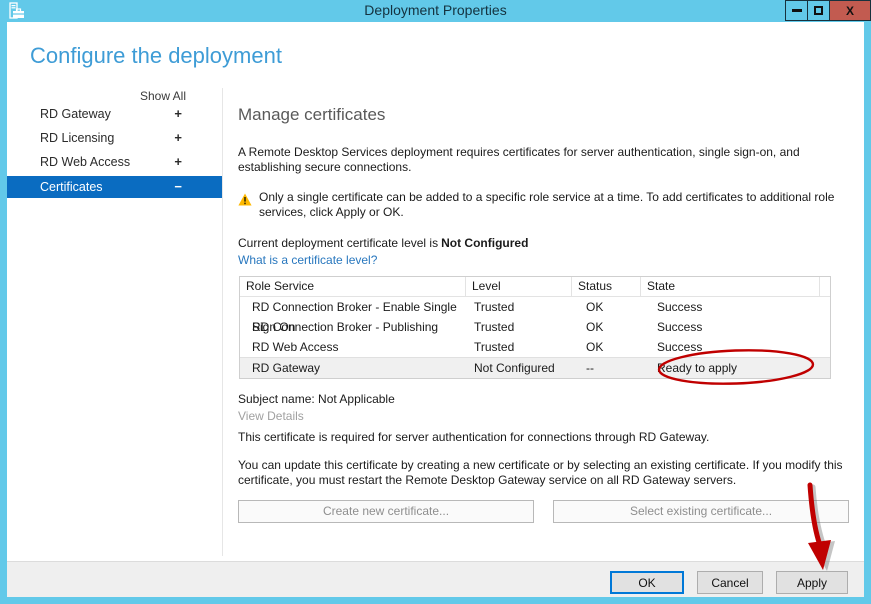 The height and width of the screenshot is (604, 871). I want to click on close-button: X, so click(850, 10).